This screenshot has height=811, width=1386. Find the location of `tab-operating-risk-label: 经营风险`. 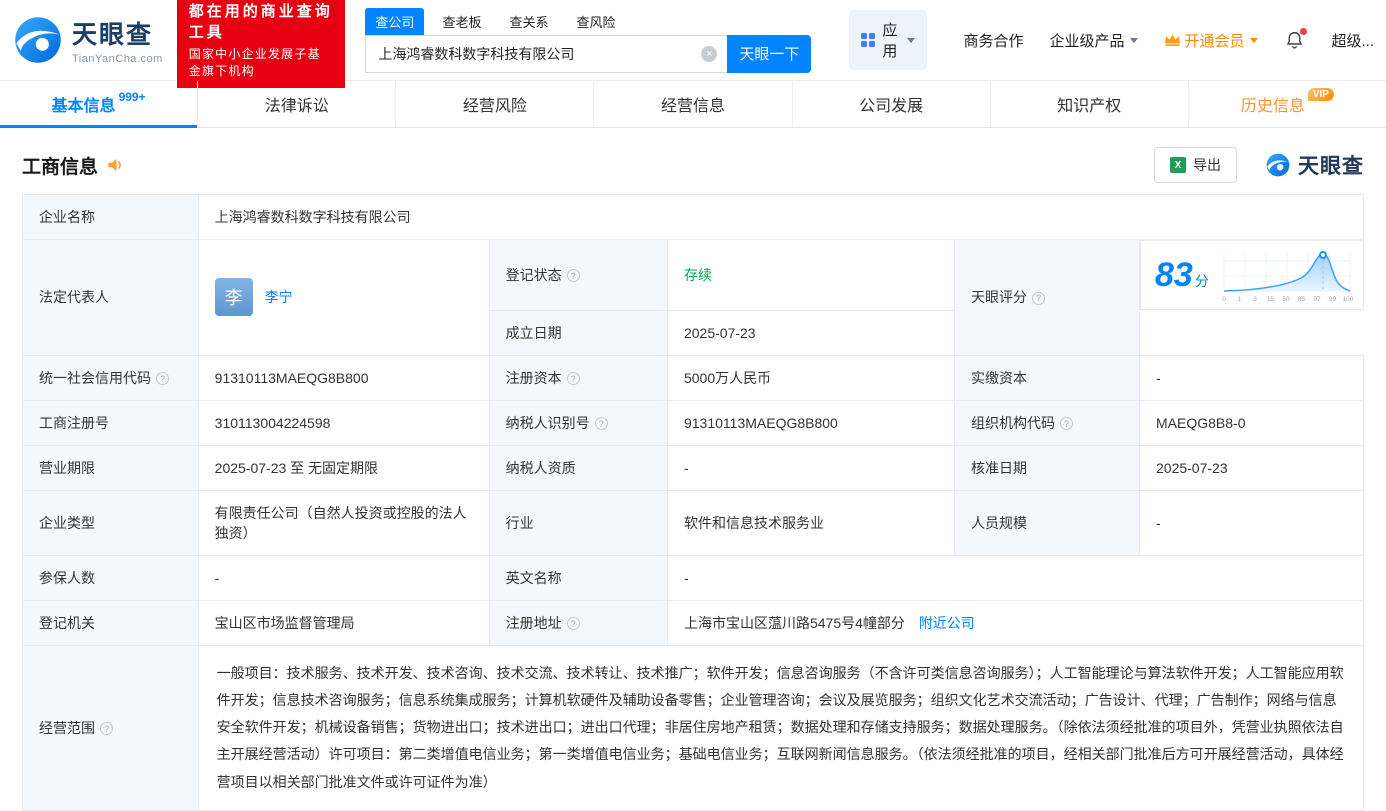

tab-operating-risk-label: 经营风险 is located at coordinates (494, 106).